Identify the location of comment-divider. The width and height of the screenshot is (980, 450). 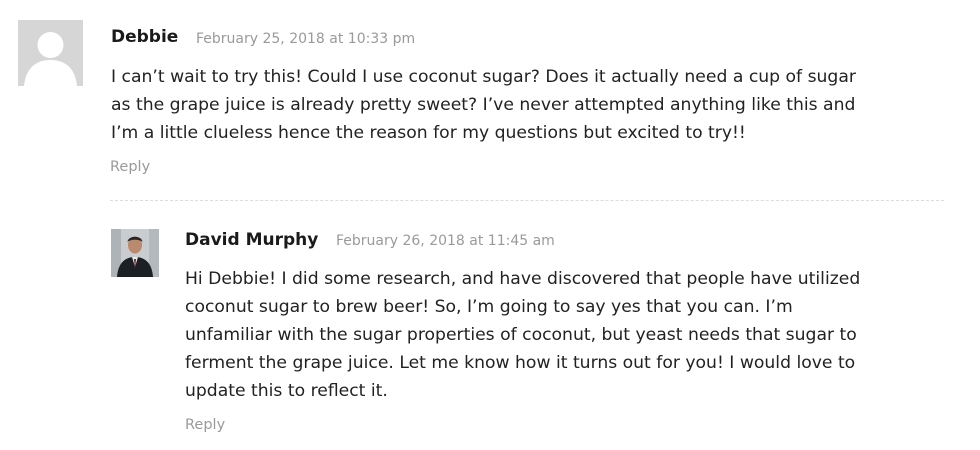
(527, 200).